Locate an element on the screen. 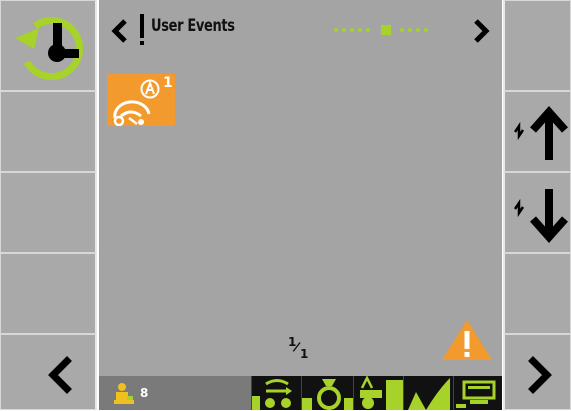  header-bar: User Events is located at coordinates (300, 31).